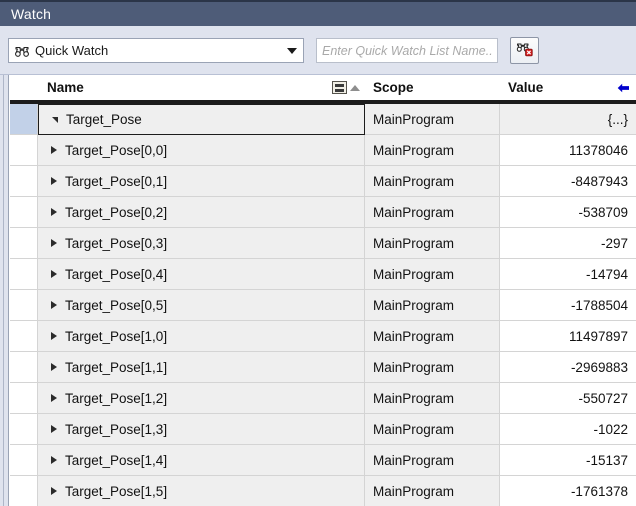 The image size is (636, 506). Describe the element at coordinates (568, 150) in the screenshot. I see `cell-value: 11378046` at that location.